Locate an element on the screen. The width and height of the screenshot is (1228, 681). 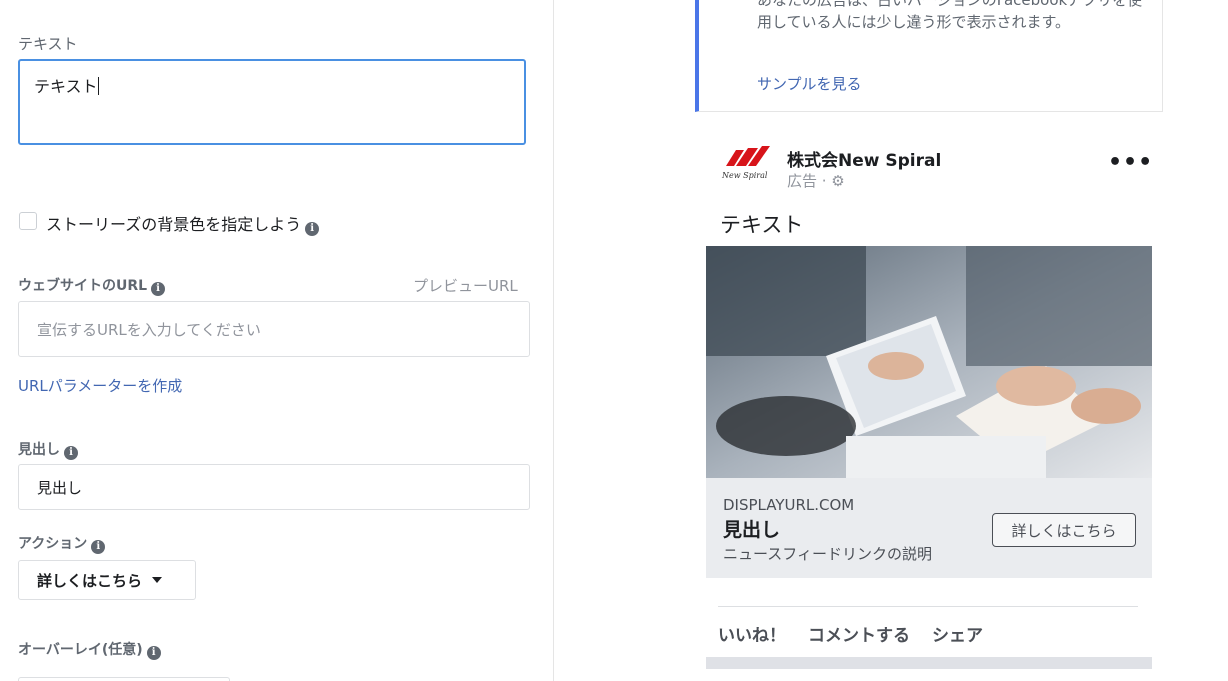
comment-bar is located at coordinates (929, 663).